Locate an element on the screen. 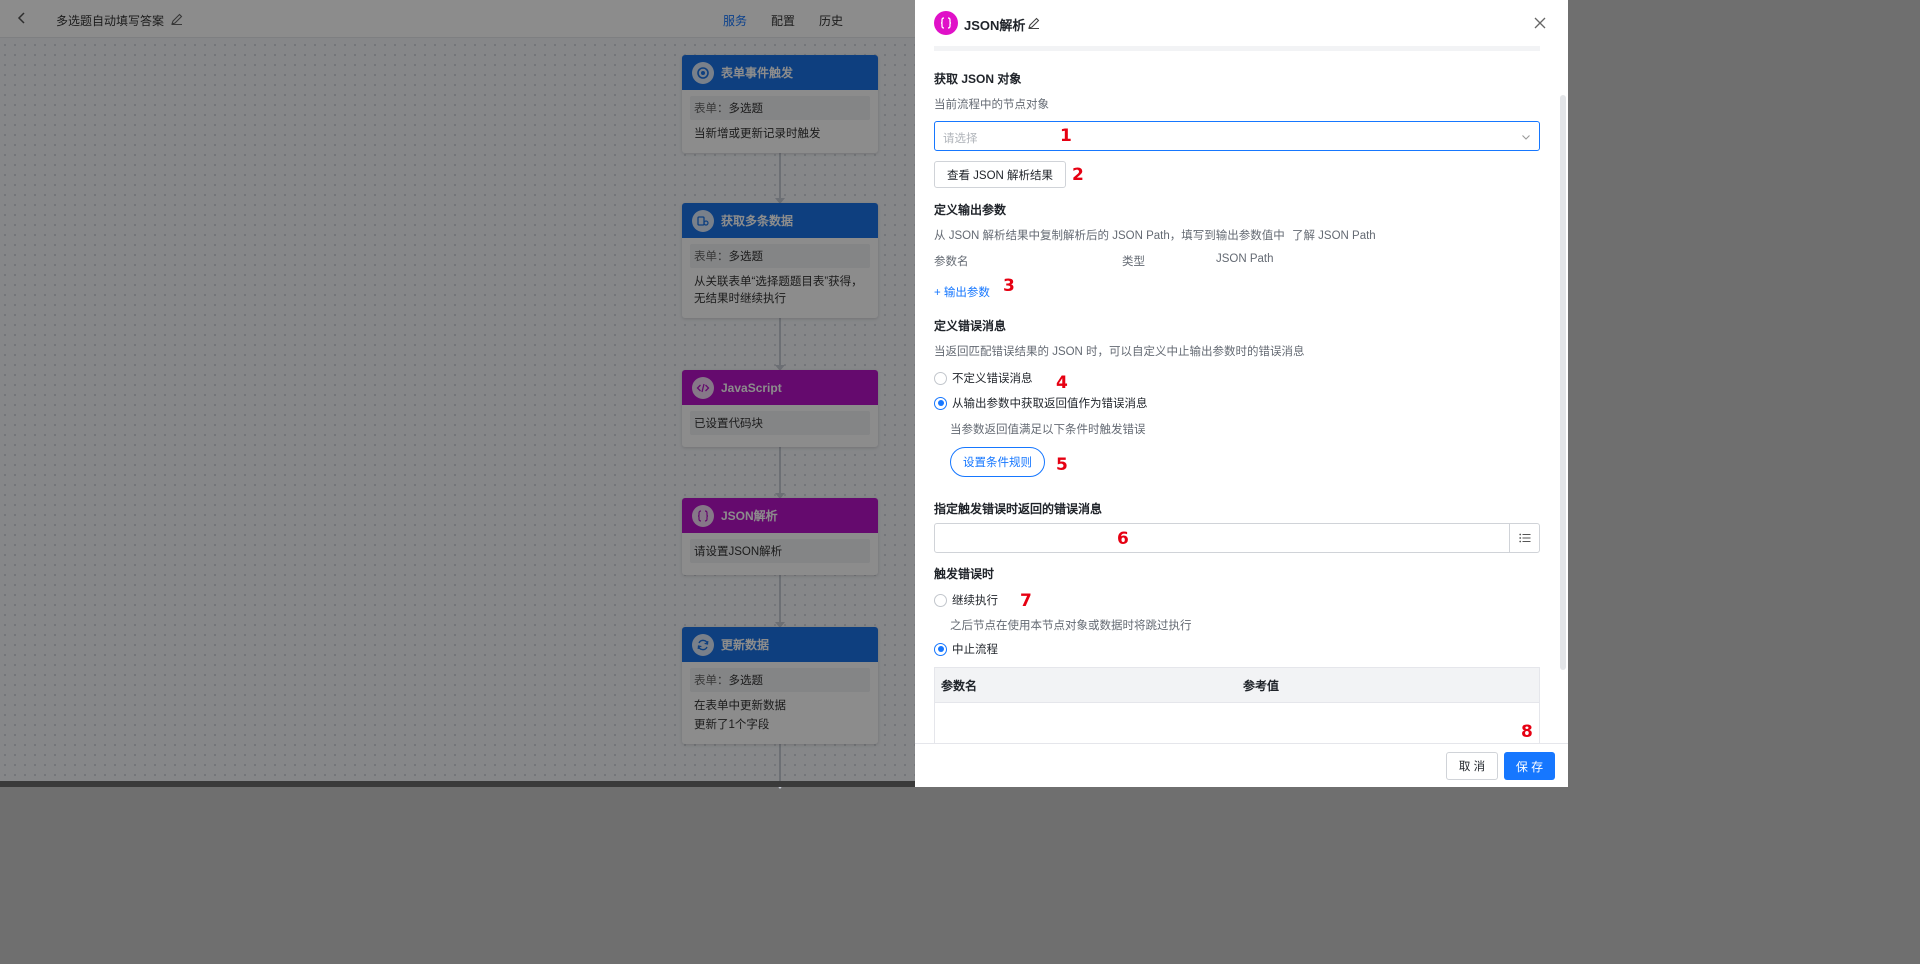  save-button: 保 存 is located at coordinates (1529, 766).